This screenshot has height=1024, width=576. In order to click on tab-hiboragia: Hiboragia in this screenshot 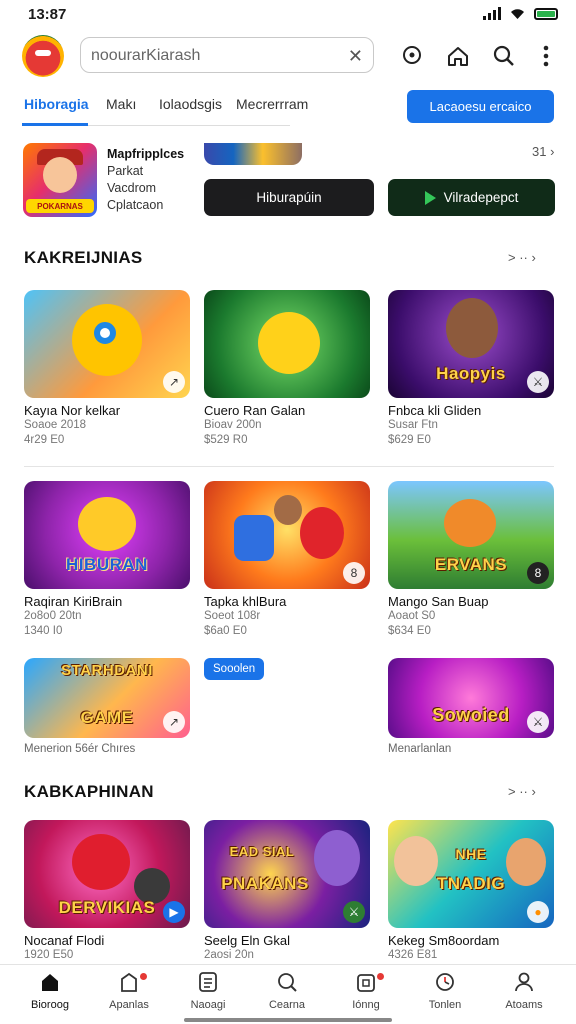, I will do `click(56, 104)`.